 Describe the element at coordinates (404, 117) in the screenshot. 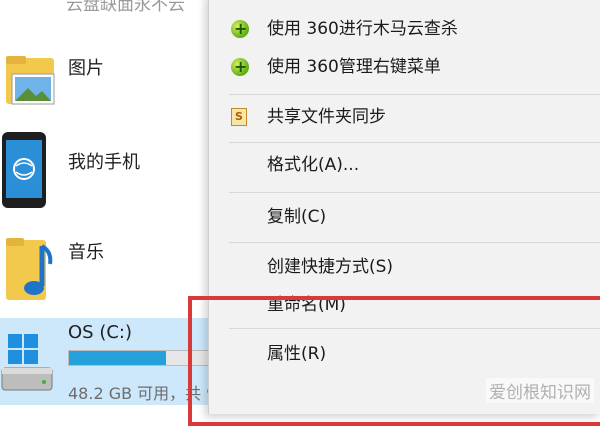

I see `menu-item-share-folder-sync: S 共享文件夹同步` at that location.